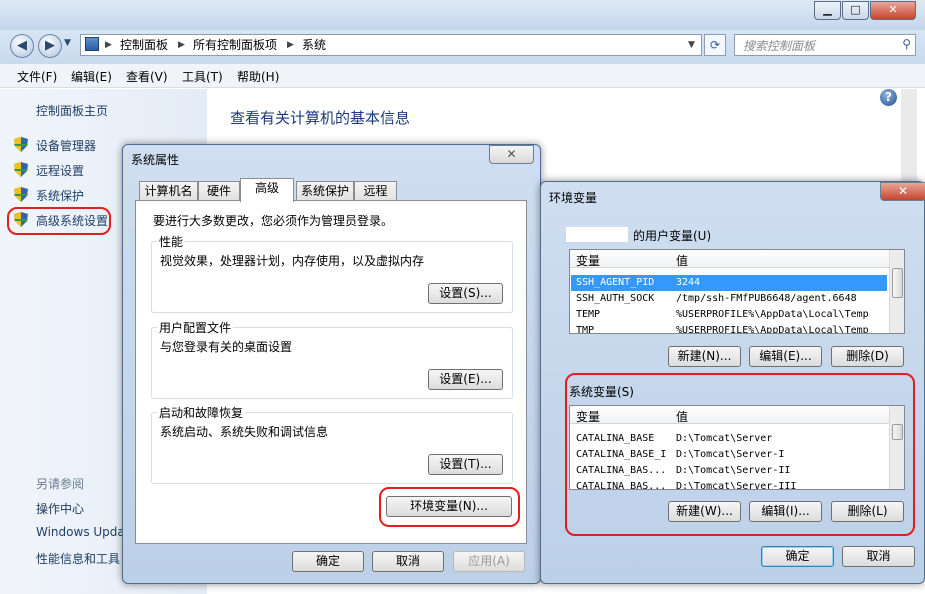 This screenshot has width=925, height=594. What do you see at coordinates (67, 43) in the screenshot?
I see `history-dropdown-icon: ▼` at bounding box center [67, 43].